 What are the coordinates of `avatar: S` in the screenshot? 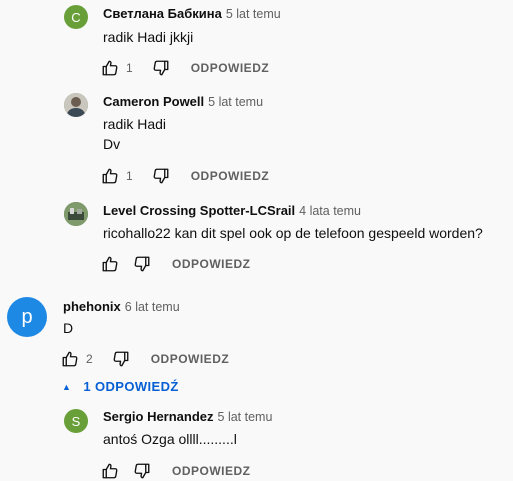 It's located at (76, 421).